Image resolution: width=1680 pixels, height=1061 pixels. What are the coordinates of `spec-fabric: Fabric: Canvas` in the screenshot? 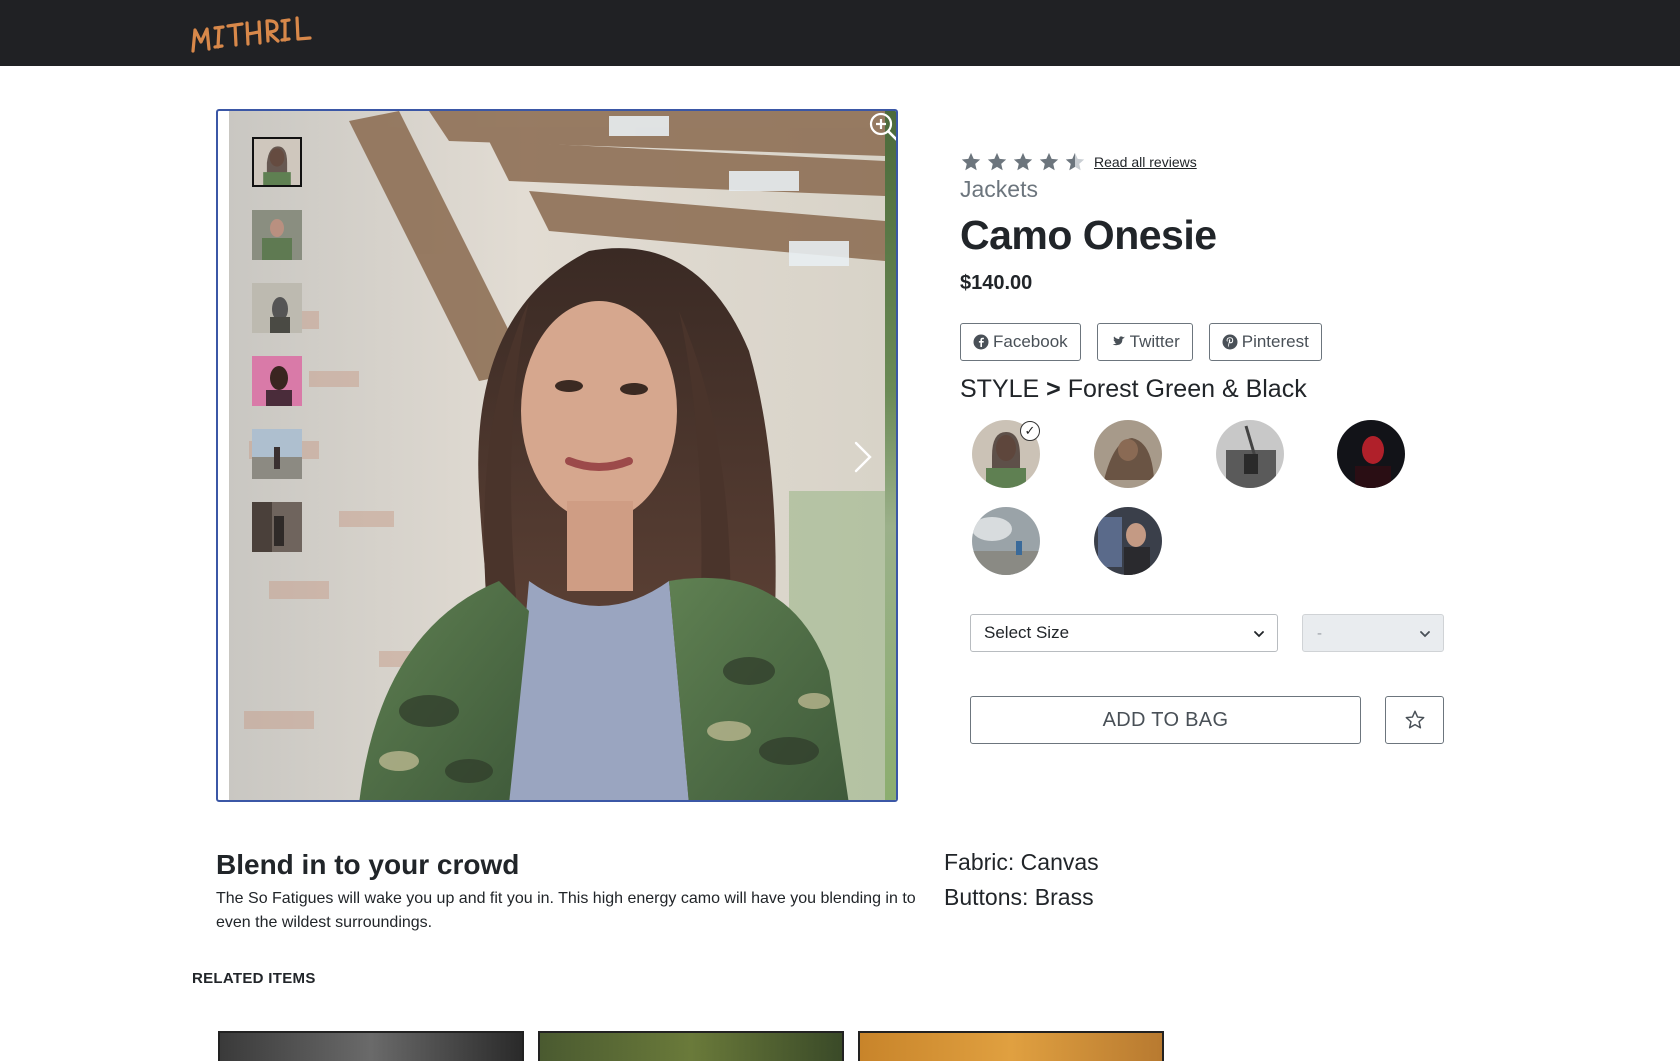 It's located at (1021, 862).